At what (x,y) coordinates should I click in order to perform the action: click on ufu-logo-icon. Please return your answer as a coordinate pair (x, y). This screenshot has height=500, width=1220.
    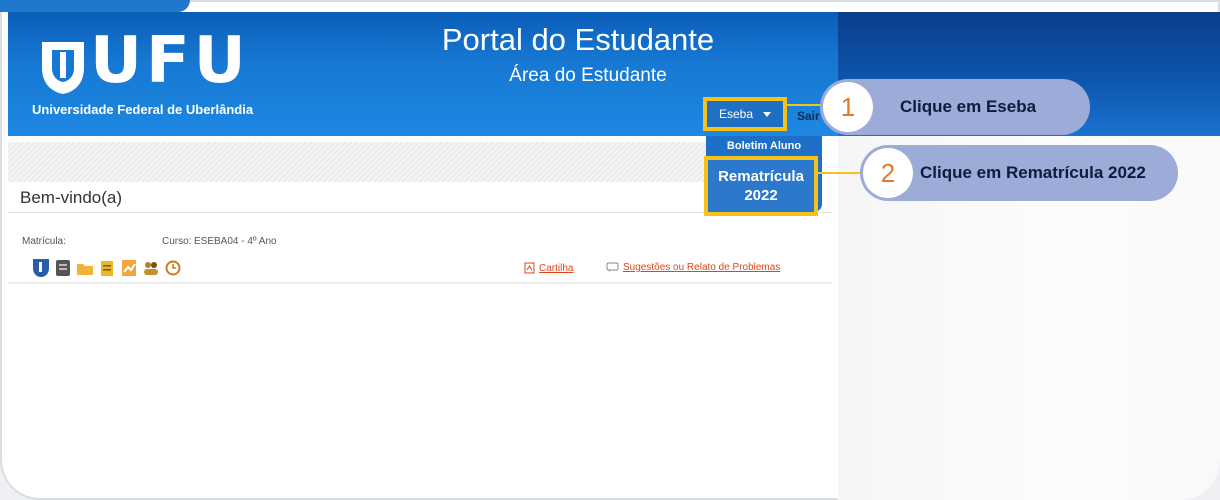
    Looking at the image, I should click on (63, 68).